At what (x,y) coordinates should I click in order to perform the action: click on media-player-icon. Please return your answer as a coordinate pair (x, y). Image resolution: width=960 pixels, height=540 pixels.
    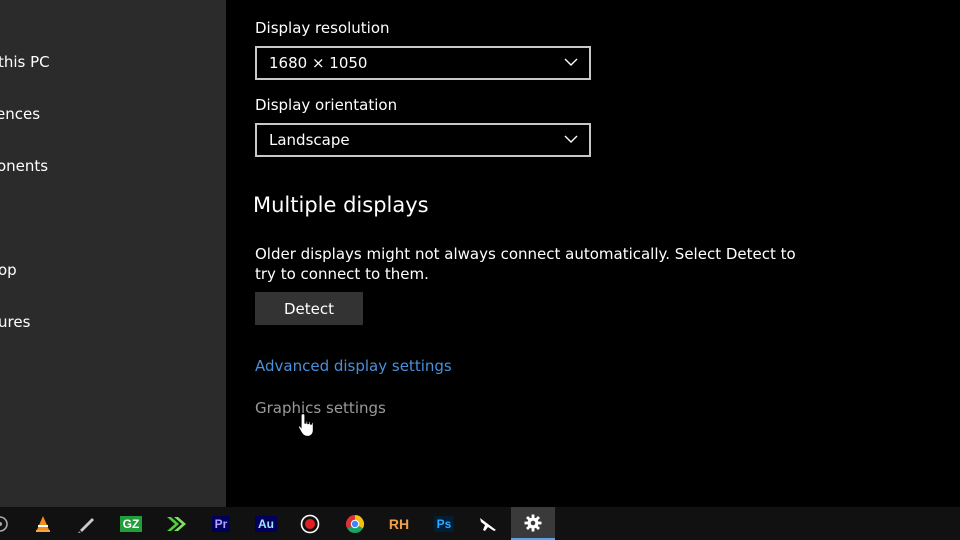
    Looking at the image, I should click on (11, 523).